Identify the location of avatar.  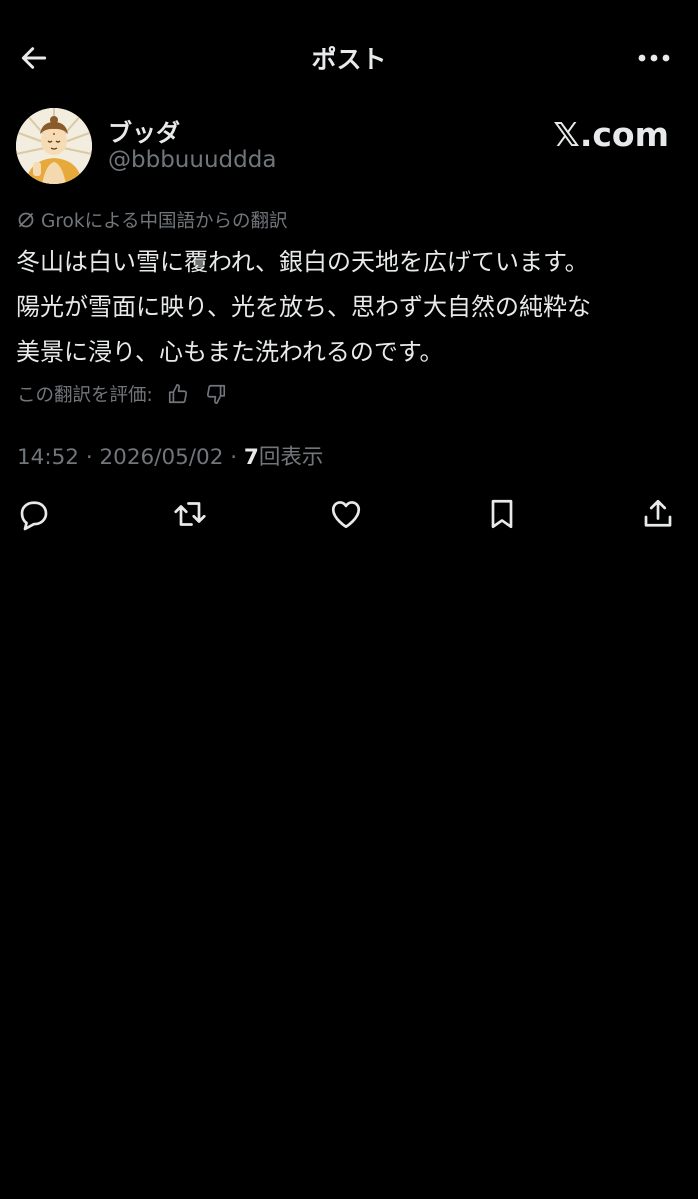
(54, 146).